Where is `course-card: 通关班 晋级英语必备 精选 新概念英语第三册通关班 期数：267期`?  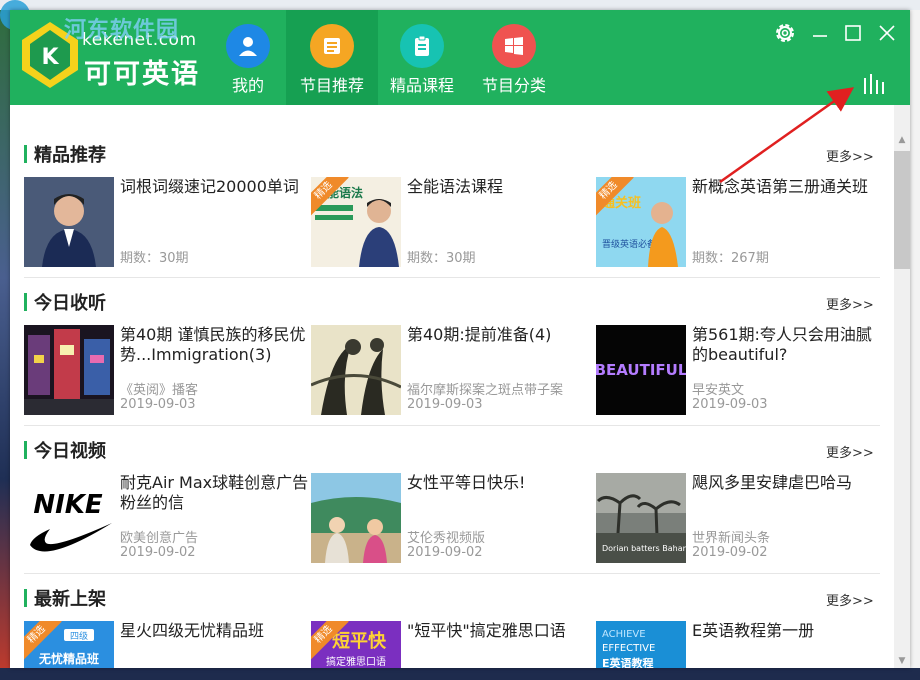 course-card: 通关班 晋级英语必备 精选 新概念英语第三册通关班 期数：267期 is located at coordinates (739, 222).